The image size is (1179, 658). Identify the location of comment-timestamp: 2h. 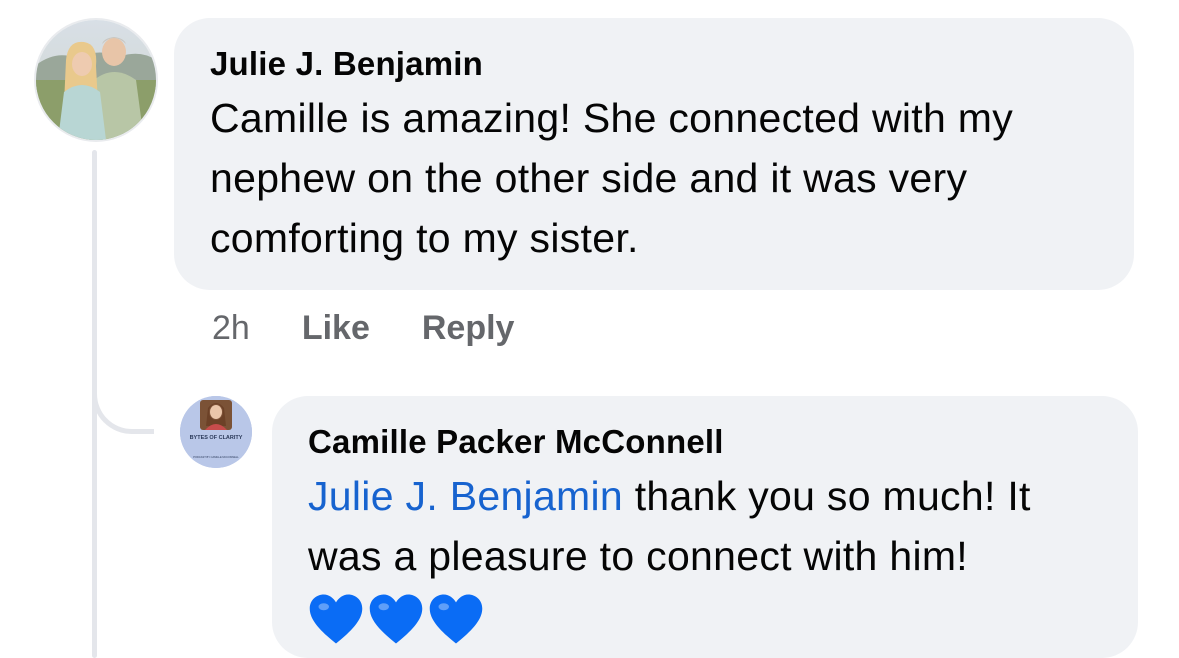
(231, 328).